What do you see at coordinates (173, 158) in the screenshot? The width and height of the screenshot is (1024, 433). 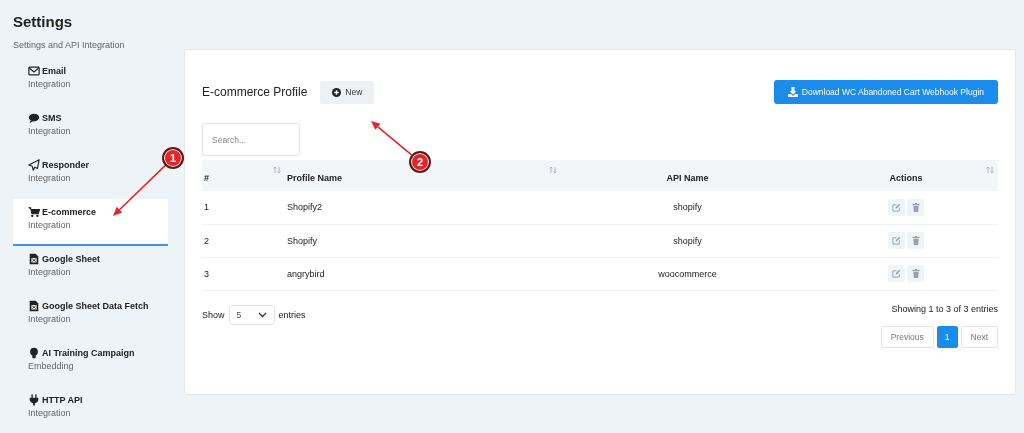 I see `callout-marker: 1` at bounding box center [173, 158].